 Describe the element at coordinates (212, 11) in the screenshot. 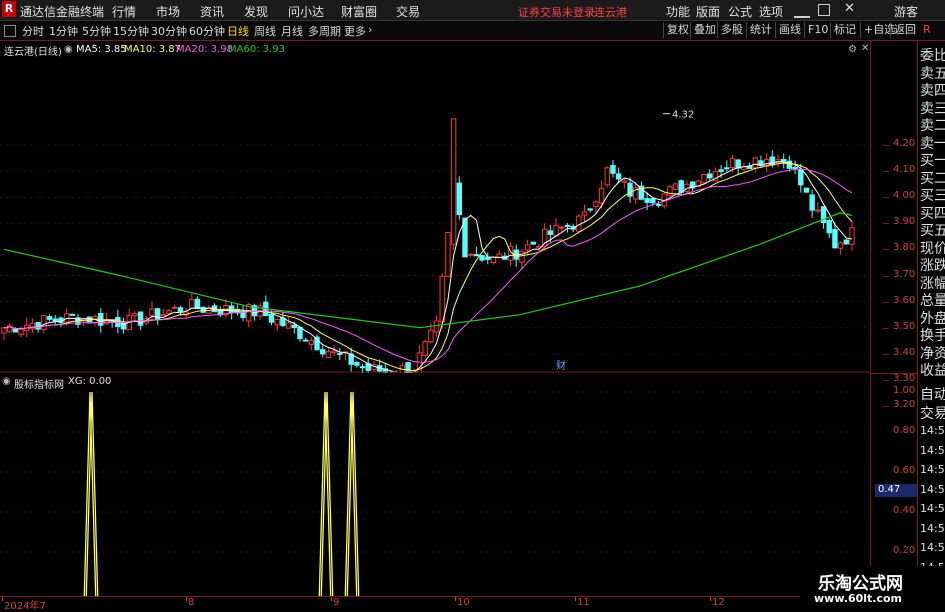

I see `menu-zixun: 资讯` at that location.